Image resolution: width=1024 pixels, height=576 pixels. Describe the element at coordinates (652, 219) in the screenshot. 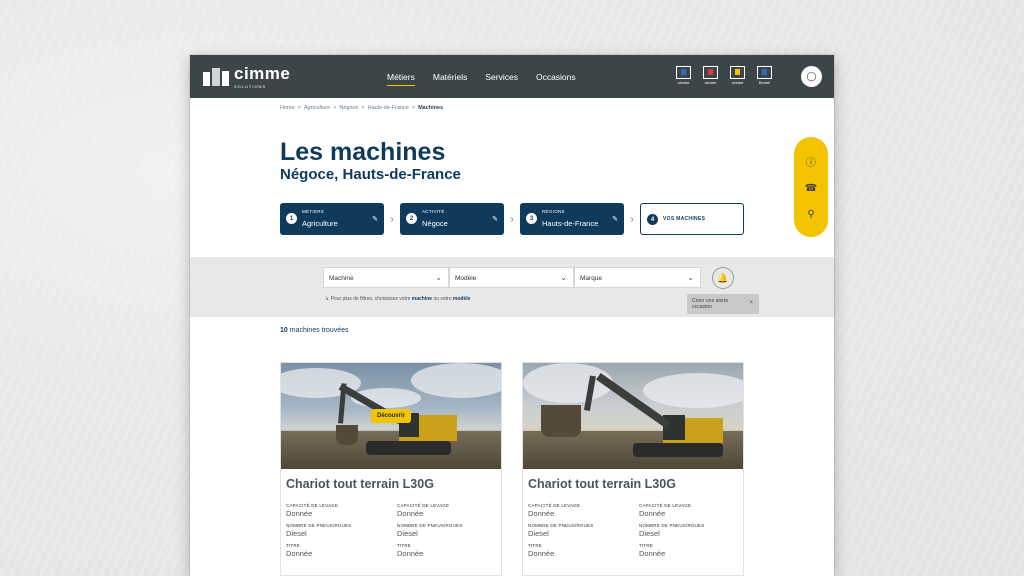

I see `step-number: 4` at that location.